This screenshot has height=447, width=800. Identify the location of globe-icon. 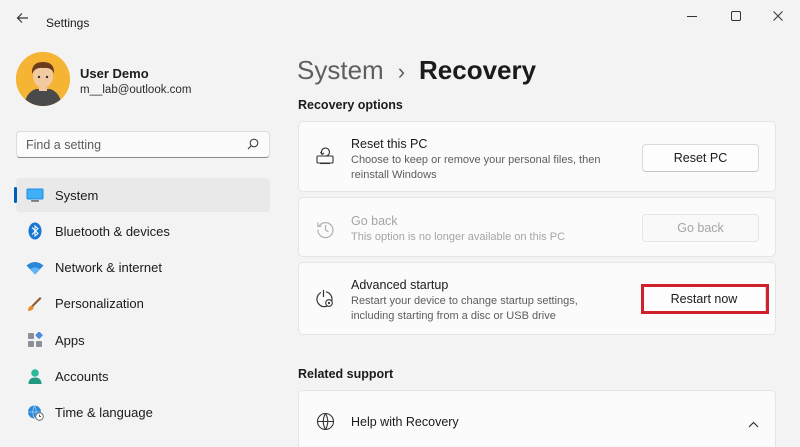
(325, 421).